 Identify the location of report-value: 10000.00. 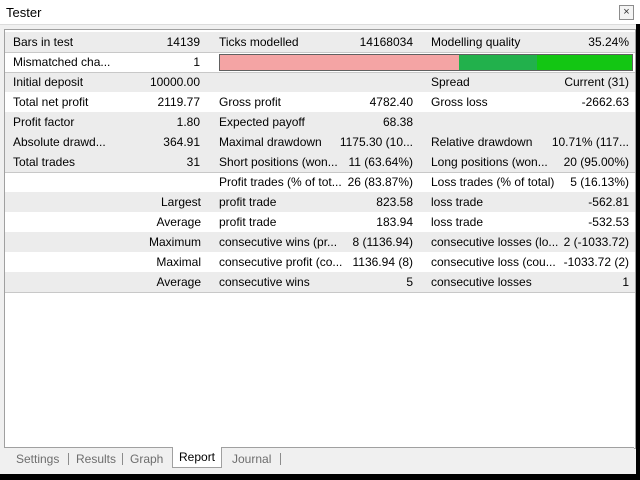
(174, 82).